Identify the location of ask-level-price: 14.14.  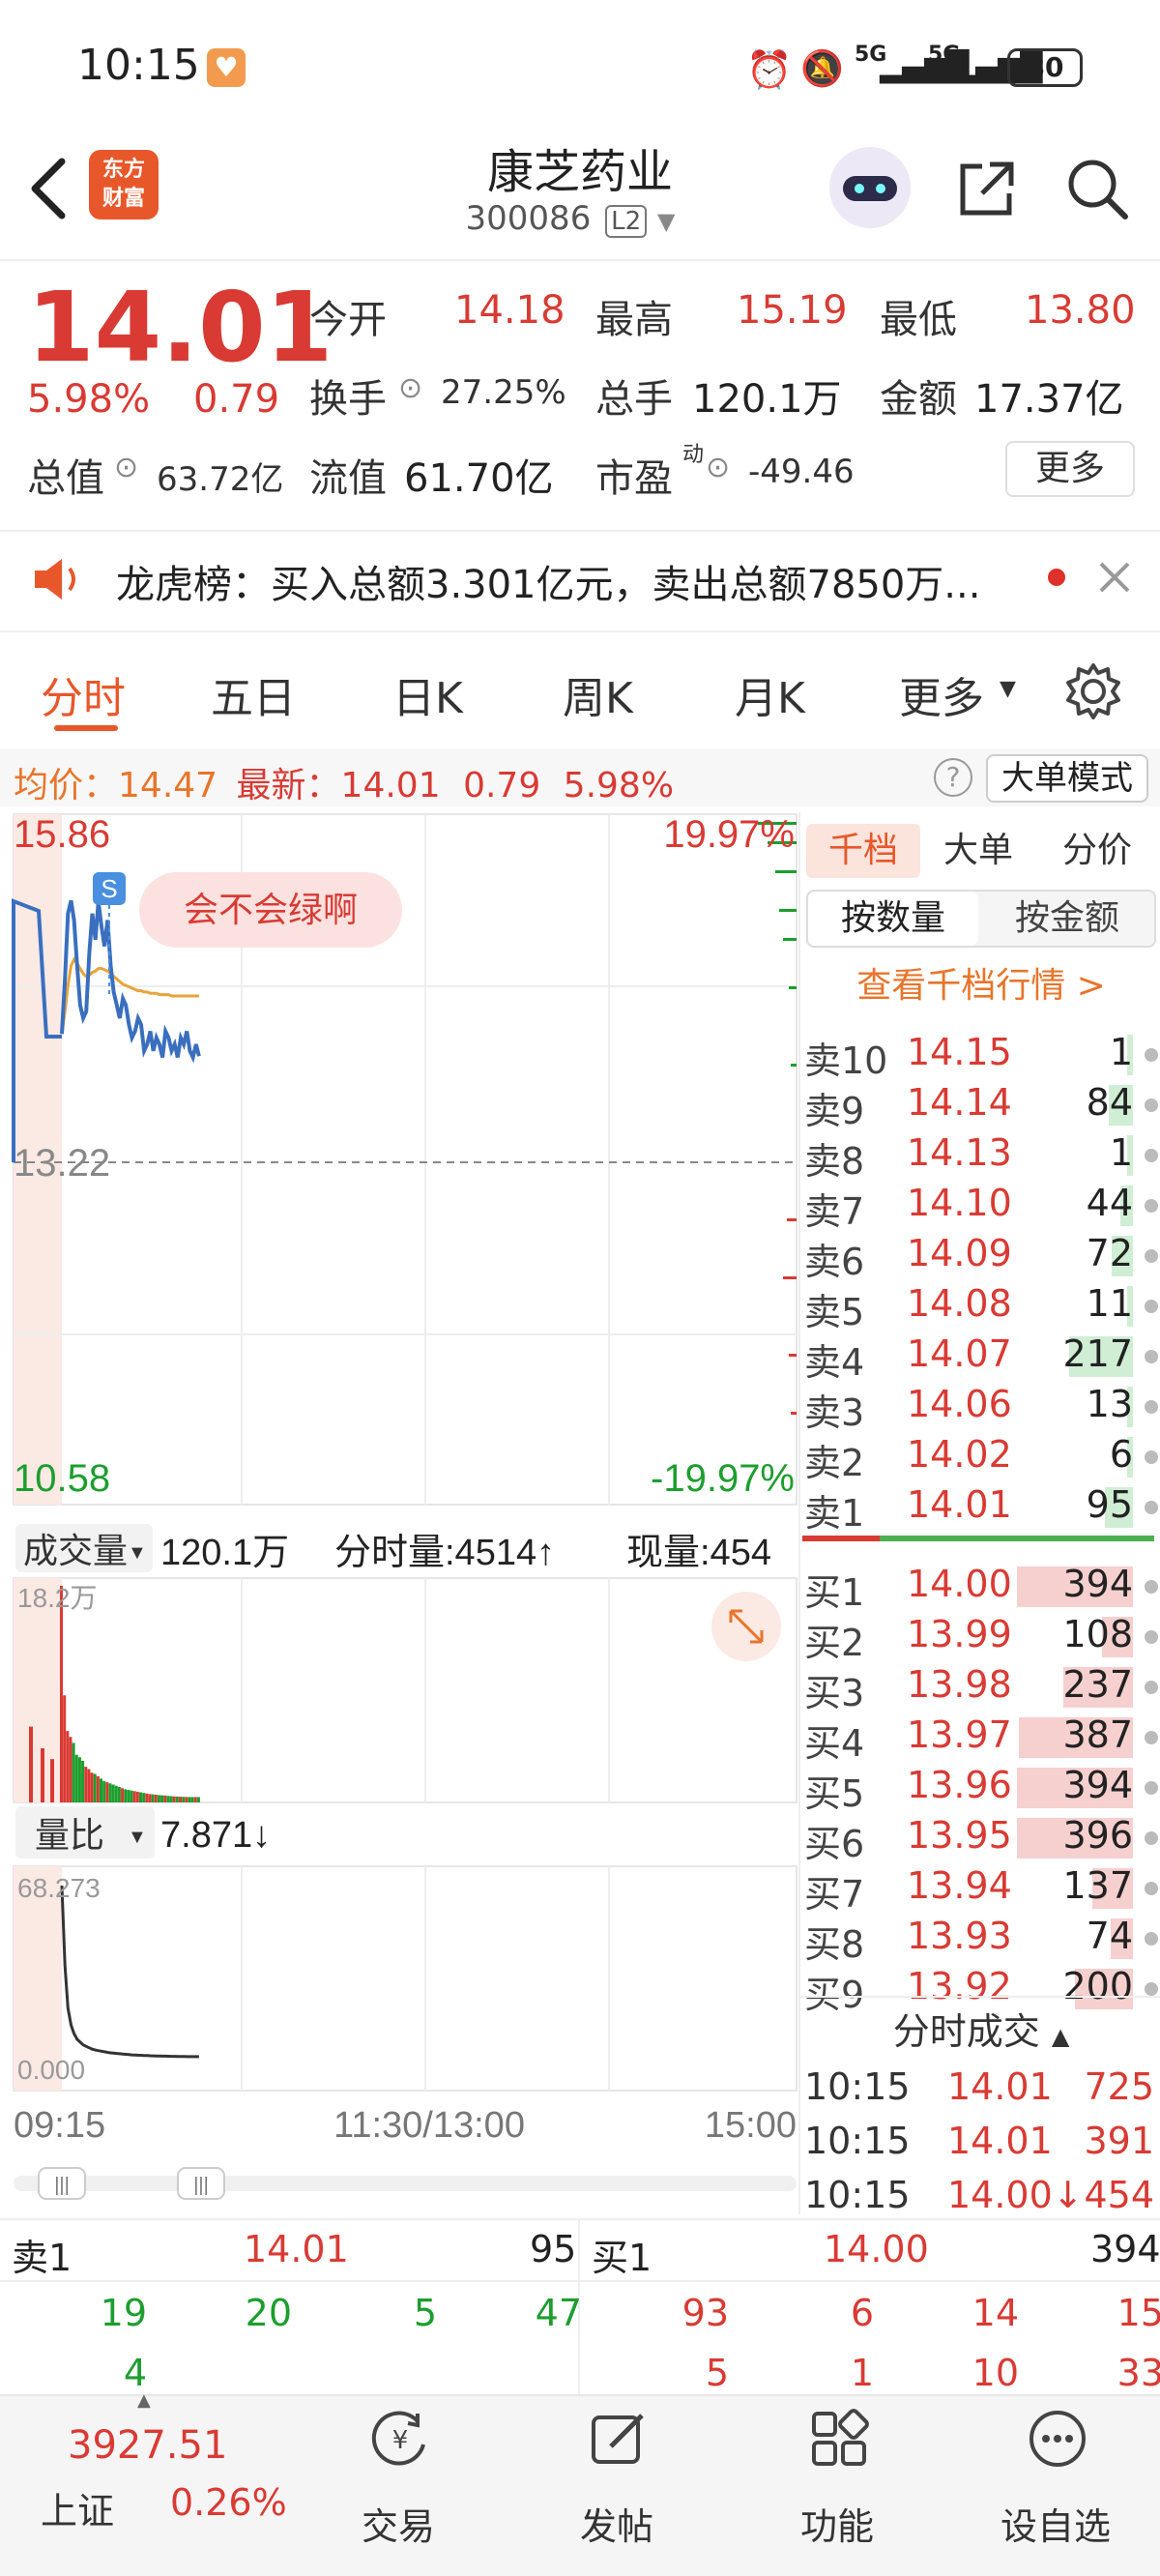
(959, 1102).